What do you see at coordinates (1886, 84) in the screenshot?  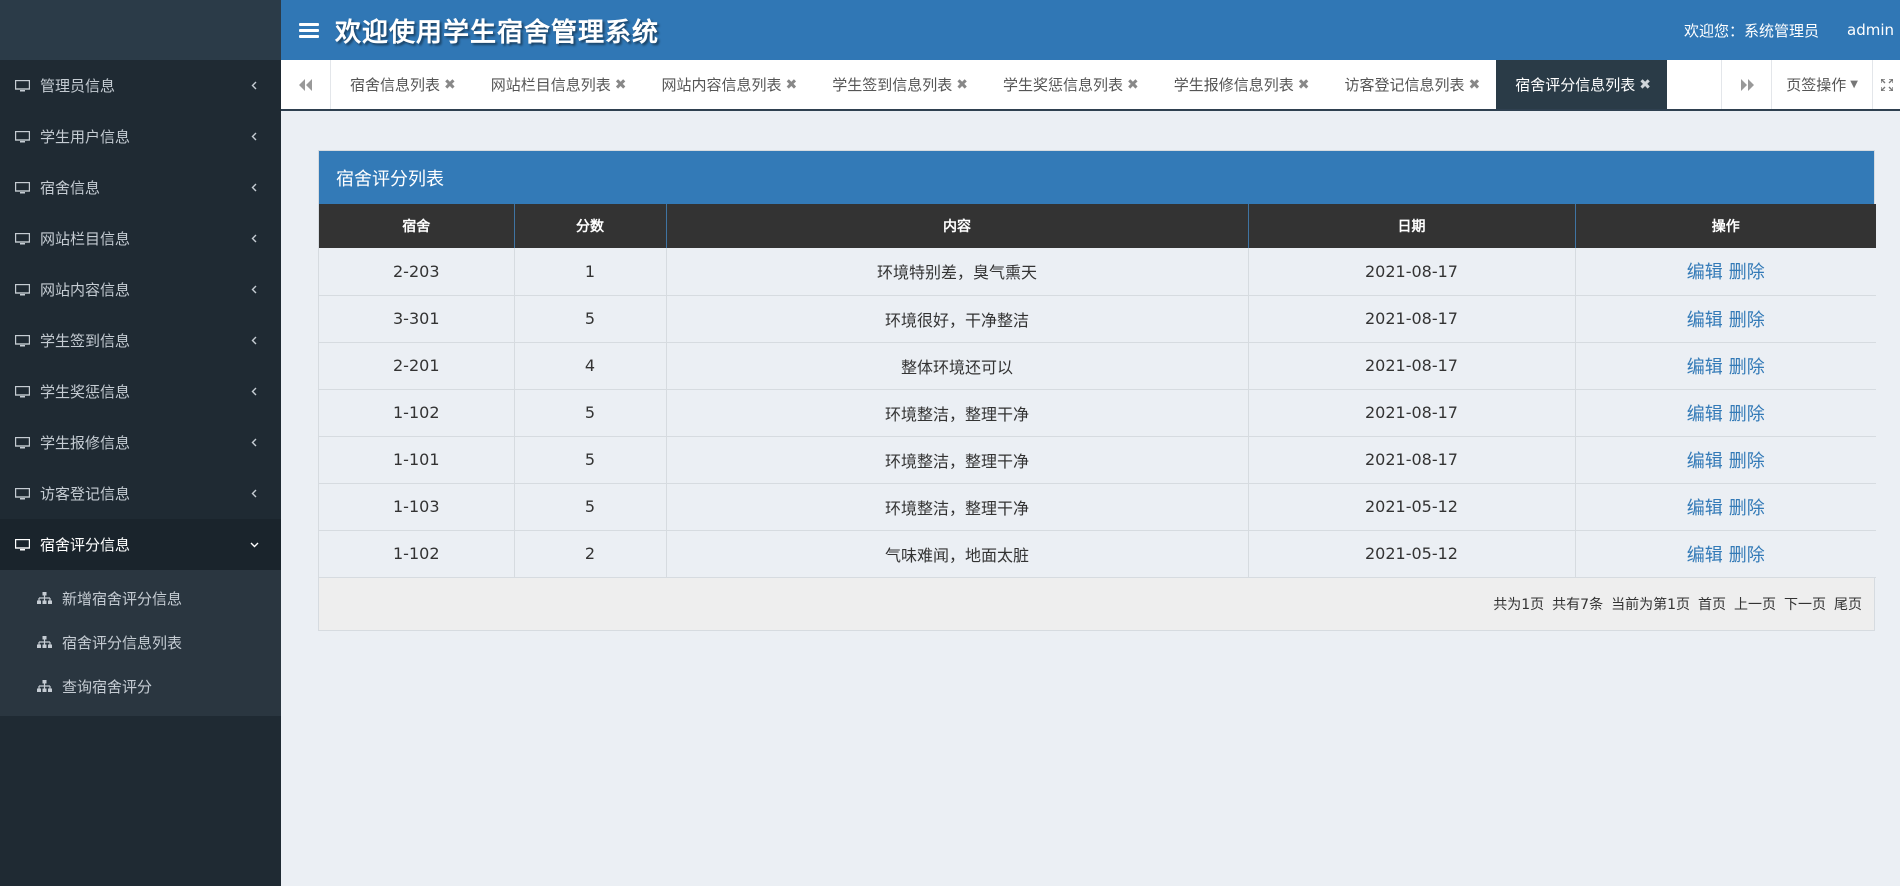 I see `fullscreen-button` at bounding box center [1886, 84].